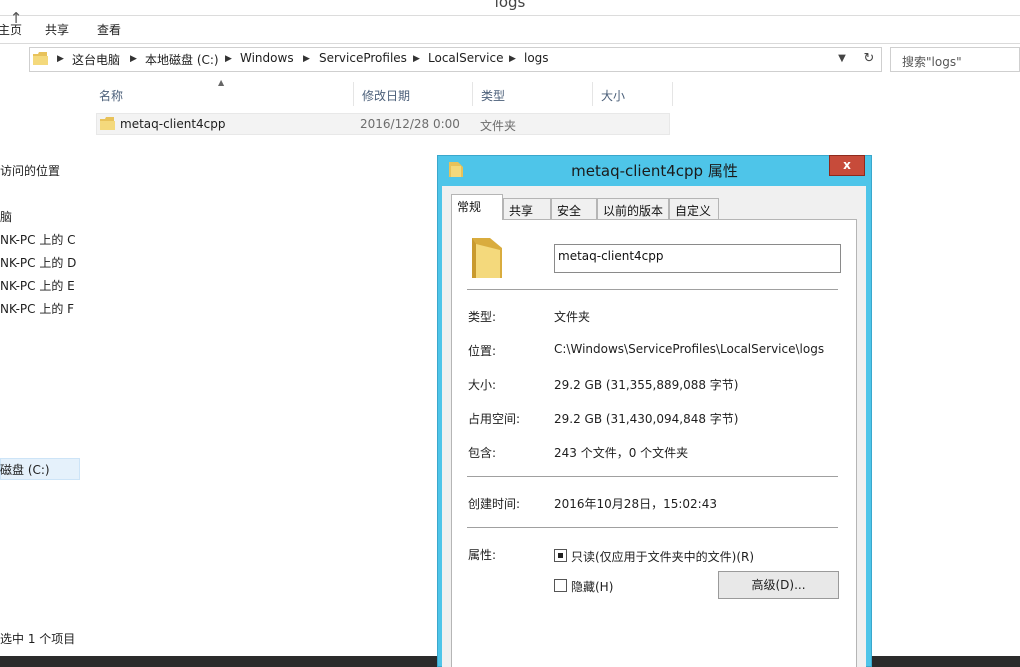  I want to click on contains-label: 包含:, so click(482, 453).